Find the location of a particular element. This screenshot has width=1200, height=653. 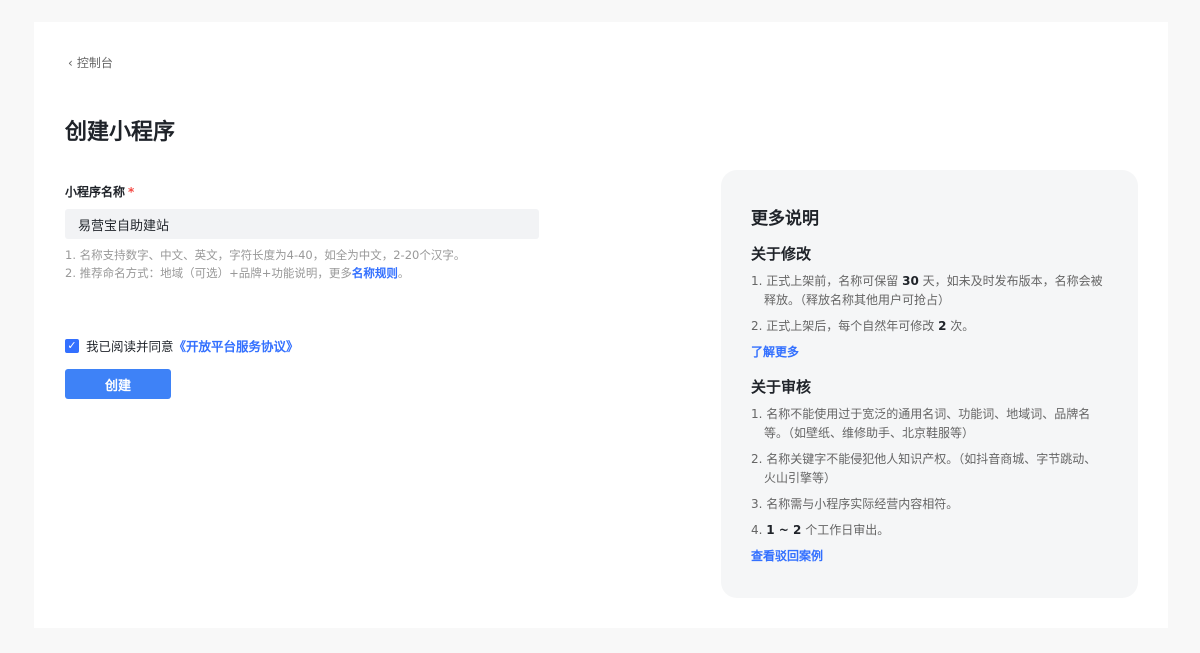

agree-checkbox: ✓ is located at coordinates (72, 345).